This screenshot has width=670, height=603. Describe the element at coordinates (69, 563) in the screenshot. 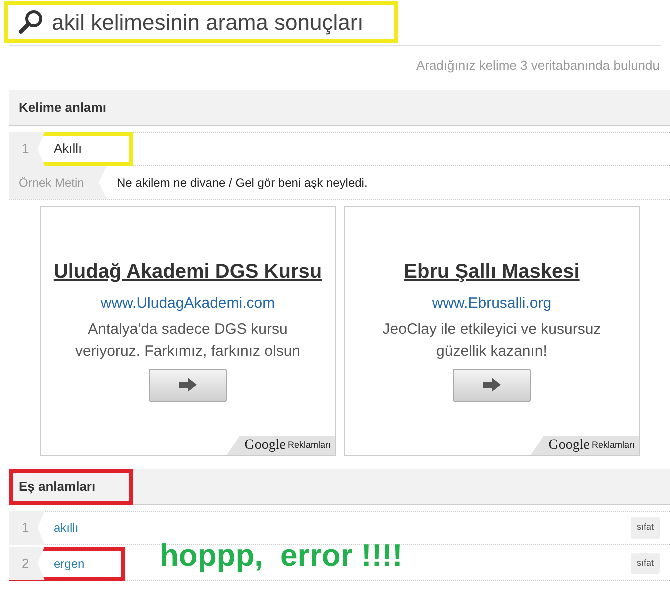

I see `synonym-link: ergen` at that location.